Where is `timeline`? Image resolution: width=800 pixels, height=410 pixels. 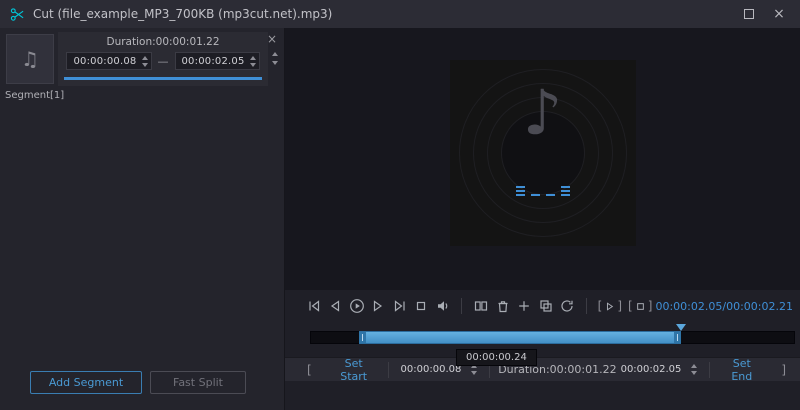 timeline is located at coordinates (552, 334).